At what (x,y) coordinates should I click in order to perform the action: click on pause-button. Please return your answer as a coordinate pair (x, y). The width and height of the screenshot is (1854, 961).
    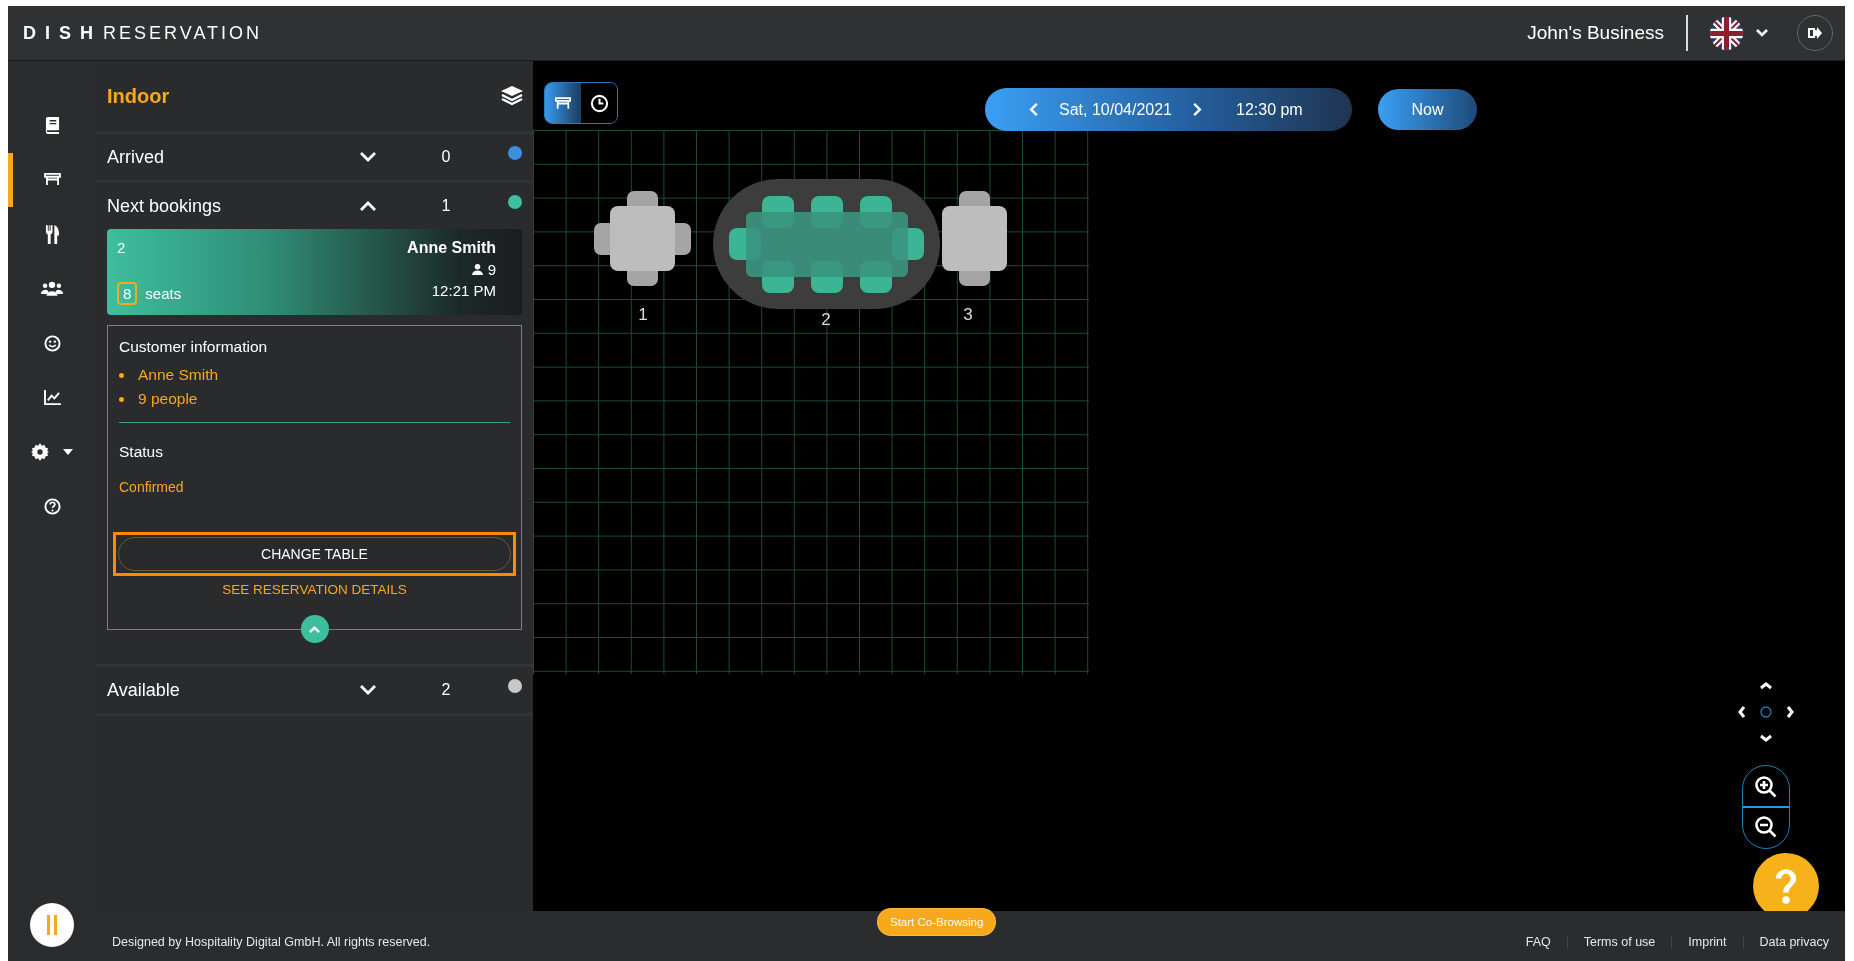
    Looking at the image, I should click on (52, 925).